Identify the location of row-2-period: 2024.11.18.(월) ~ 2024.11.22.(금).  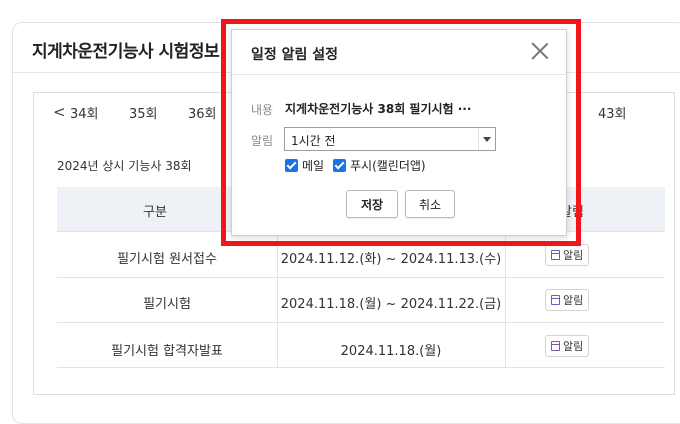
(391, 304).